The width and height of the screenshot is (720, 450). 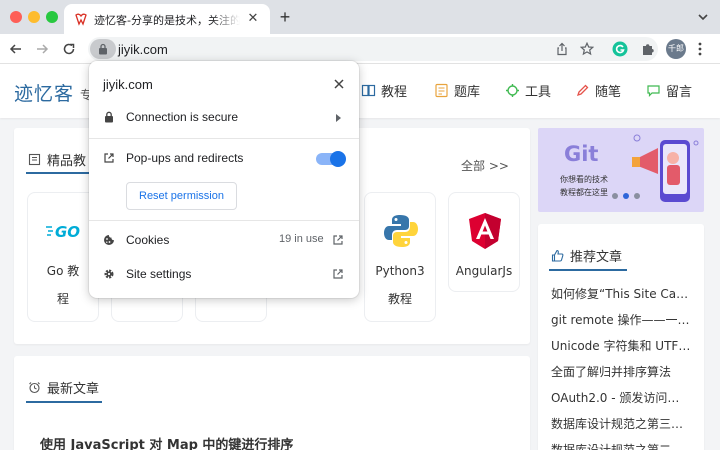 I want to click on address-bar: jiyik.com, so click(x=373, y=49).